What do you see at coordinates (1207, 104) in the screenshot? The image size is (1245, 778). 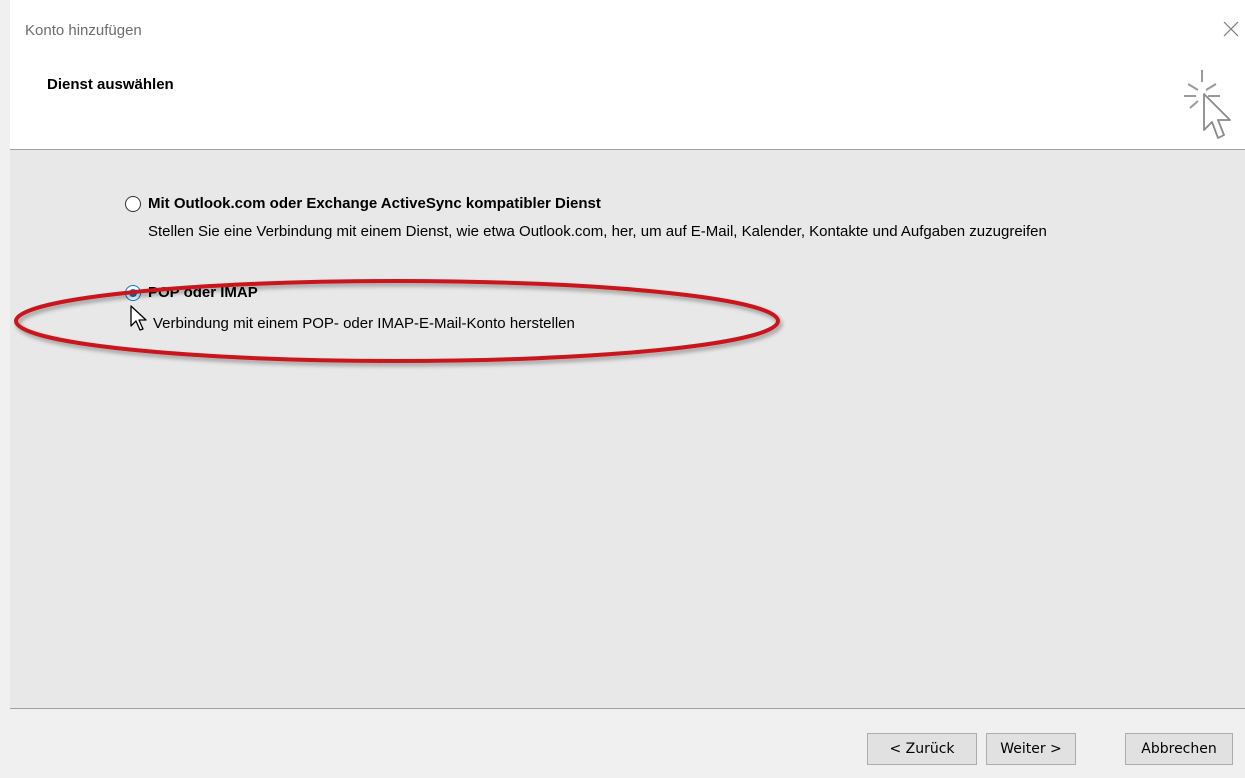 I see `click-cursor-icon` at bounding box center [1207, 104].